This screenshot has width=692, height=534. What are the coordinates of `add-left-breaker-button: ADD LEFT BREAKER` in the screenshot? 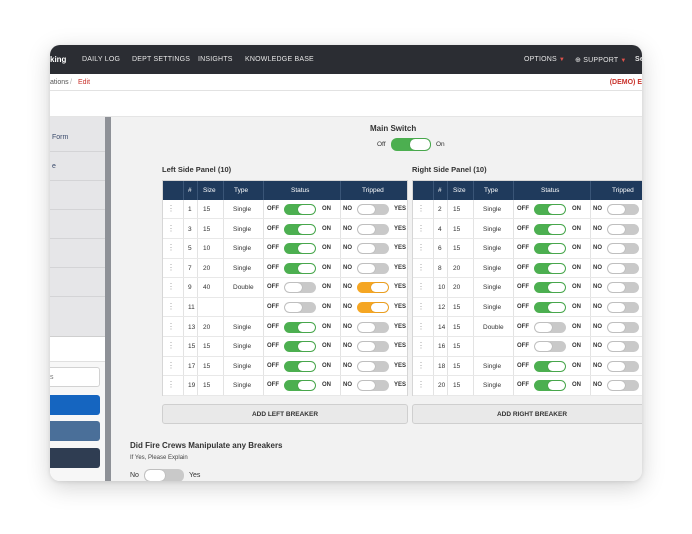 It's located at (285, 414).